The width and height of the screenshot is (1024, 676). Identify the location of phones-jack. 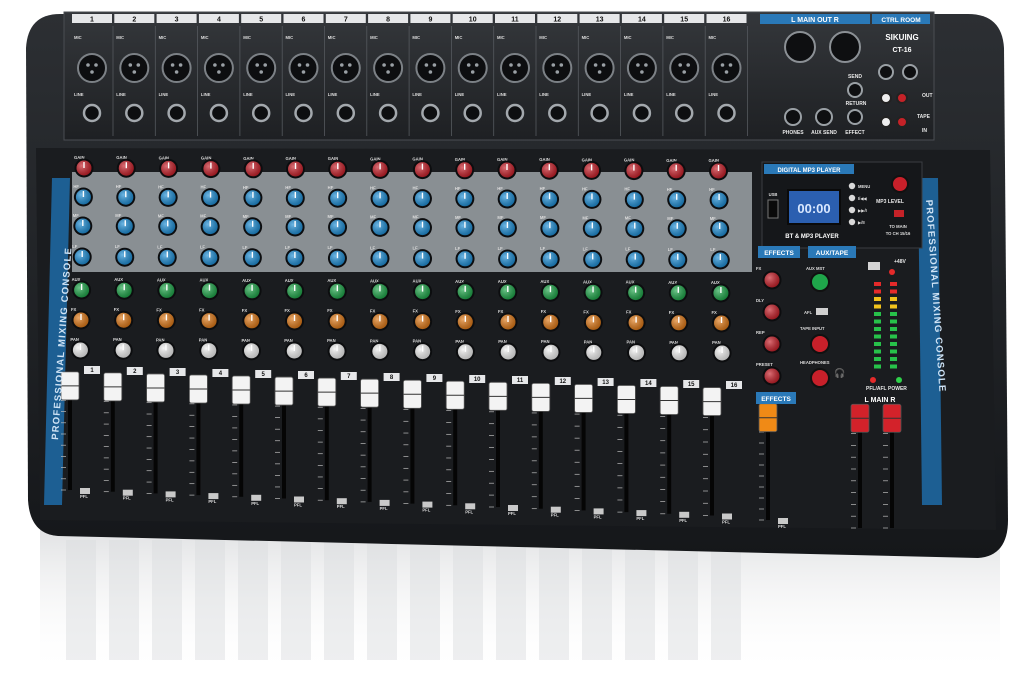
(793, 117).